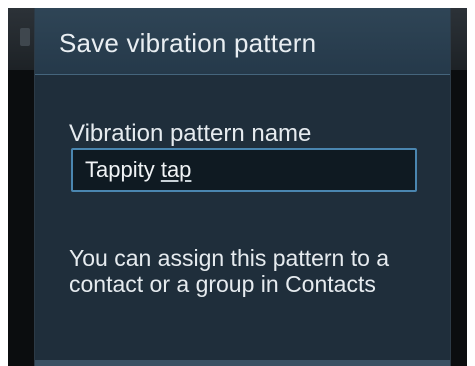 This screenshot has height=366, width=475. I want to click on dialog-title: Save vibration pattern, so click(188, 43).